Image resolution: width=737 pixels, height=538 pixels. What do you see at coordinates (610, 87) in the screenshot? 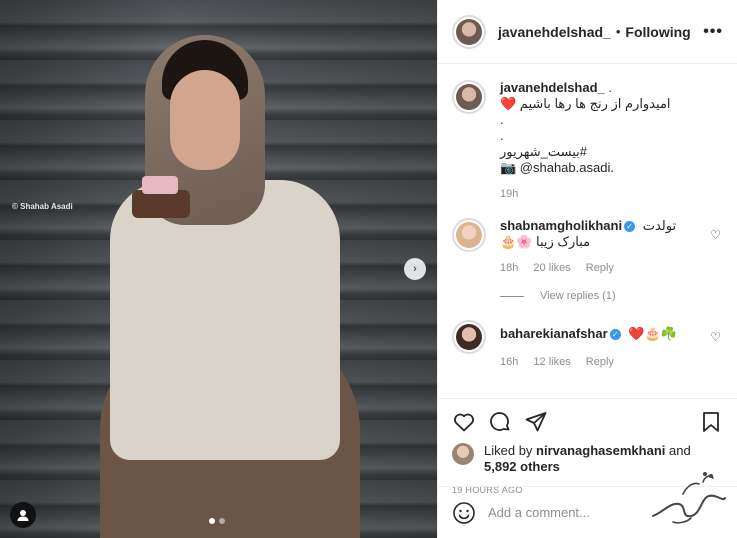
I see `caption-suffix: .` at bounding box center [610, 87].